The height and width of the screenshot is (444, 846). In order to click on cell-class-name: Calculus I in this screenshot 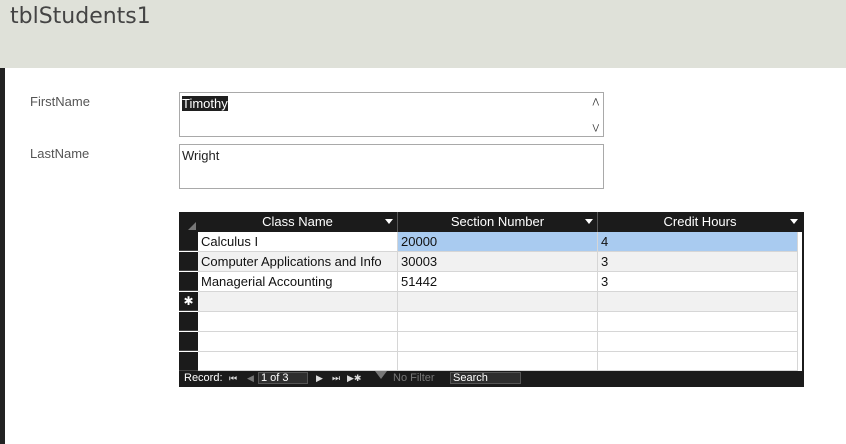, I will do `click(298, 242)`.